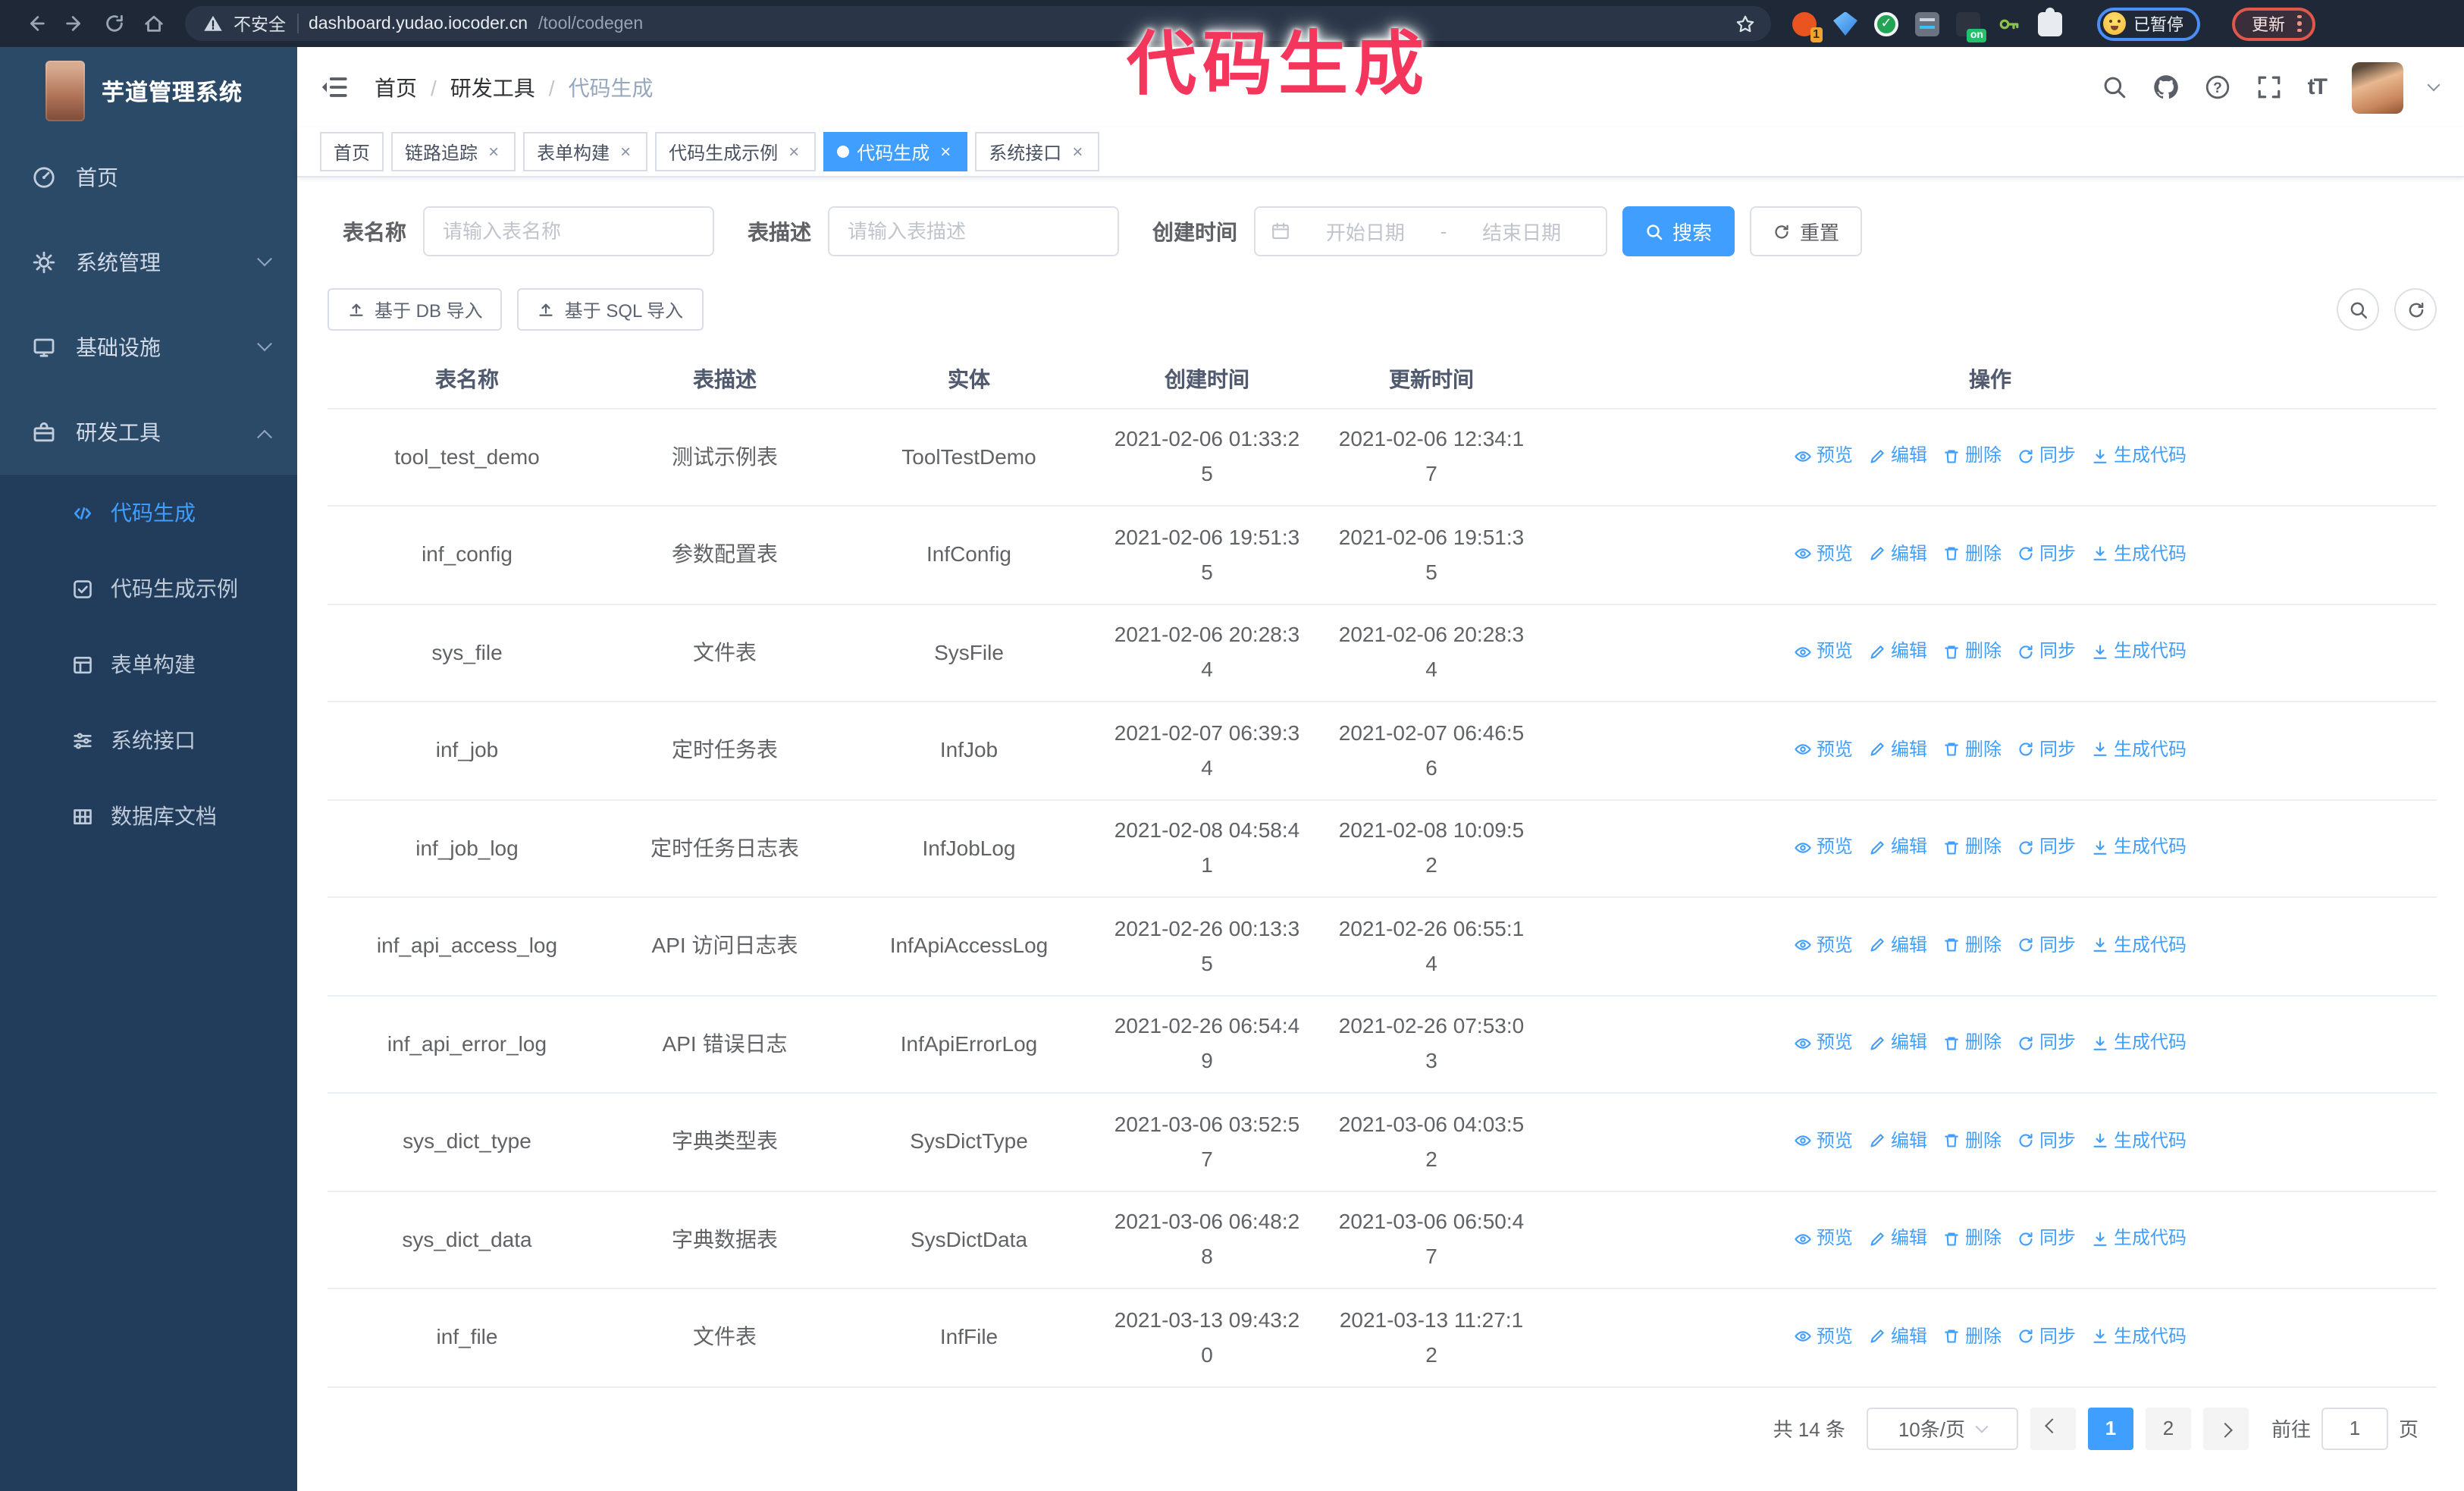 The width and height of the screenshot is (2464, 1491). I want to click on browser-back-button, so click(35, 23).